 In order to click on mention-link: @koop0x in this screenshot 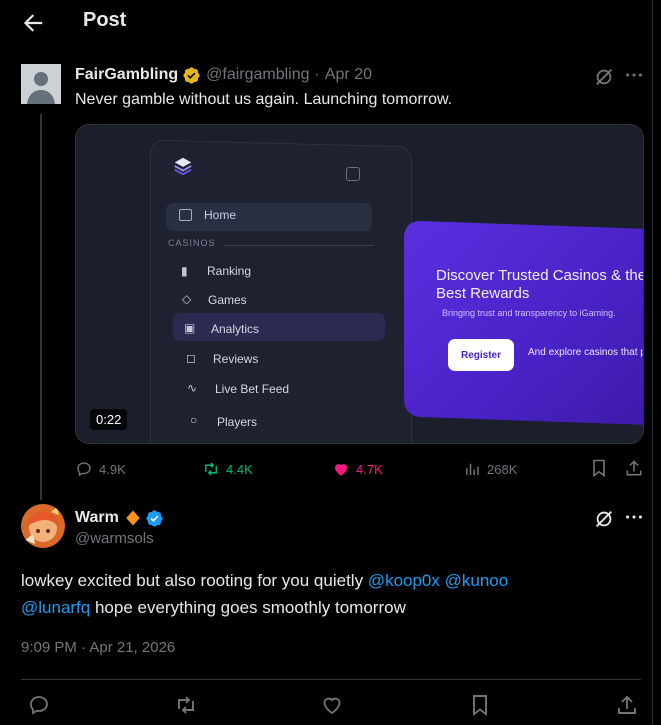, I will do `click(404, 580)`.